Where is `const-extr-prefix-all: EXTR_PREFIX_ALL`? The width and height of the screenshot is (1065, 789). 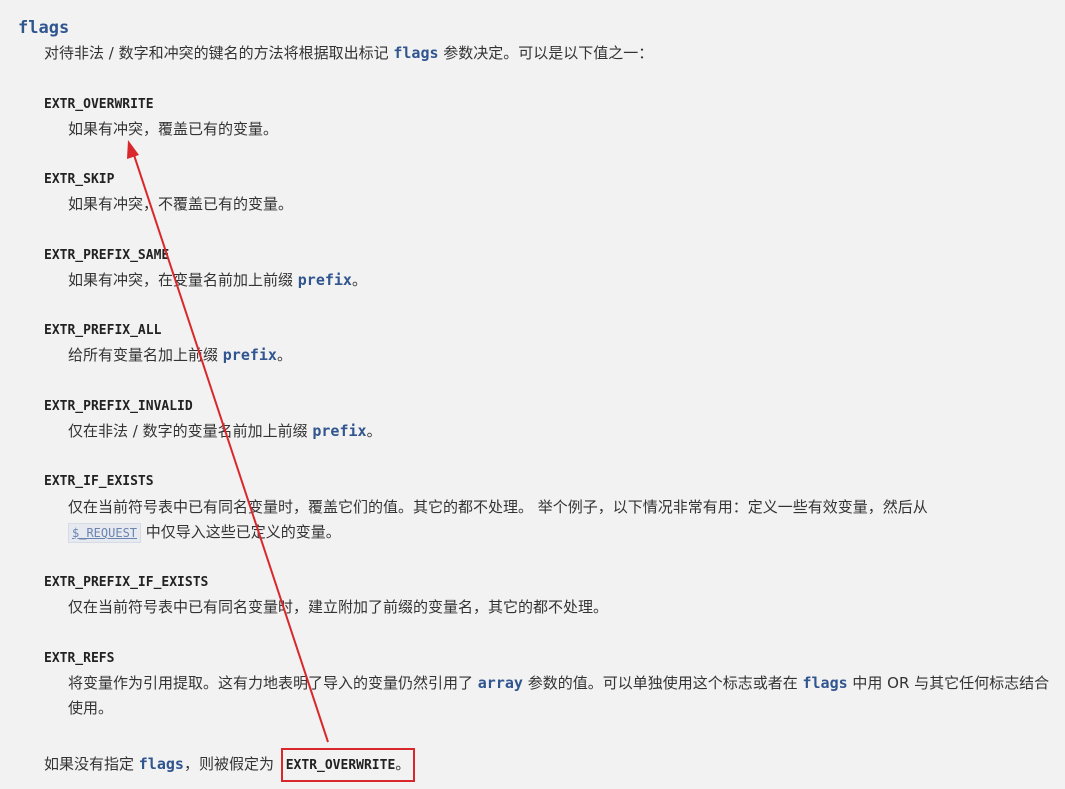 const-extr-prefix-all: EXTR_PREFIX_ALL is located at coordinates (103, 330).